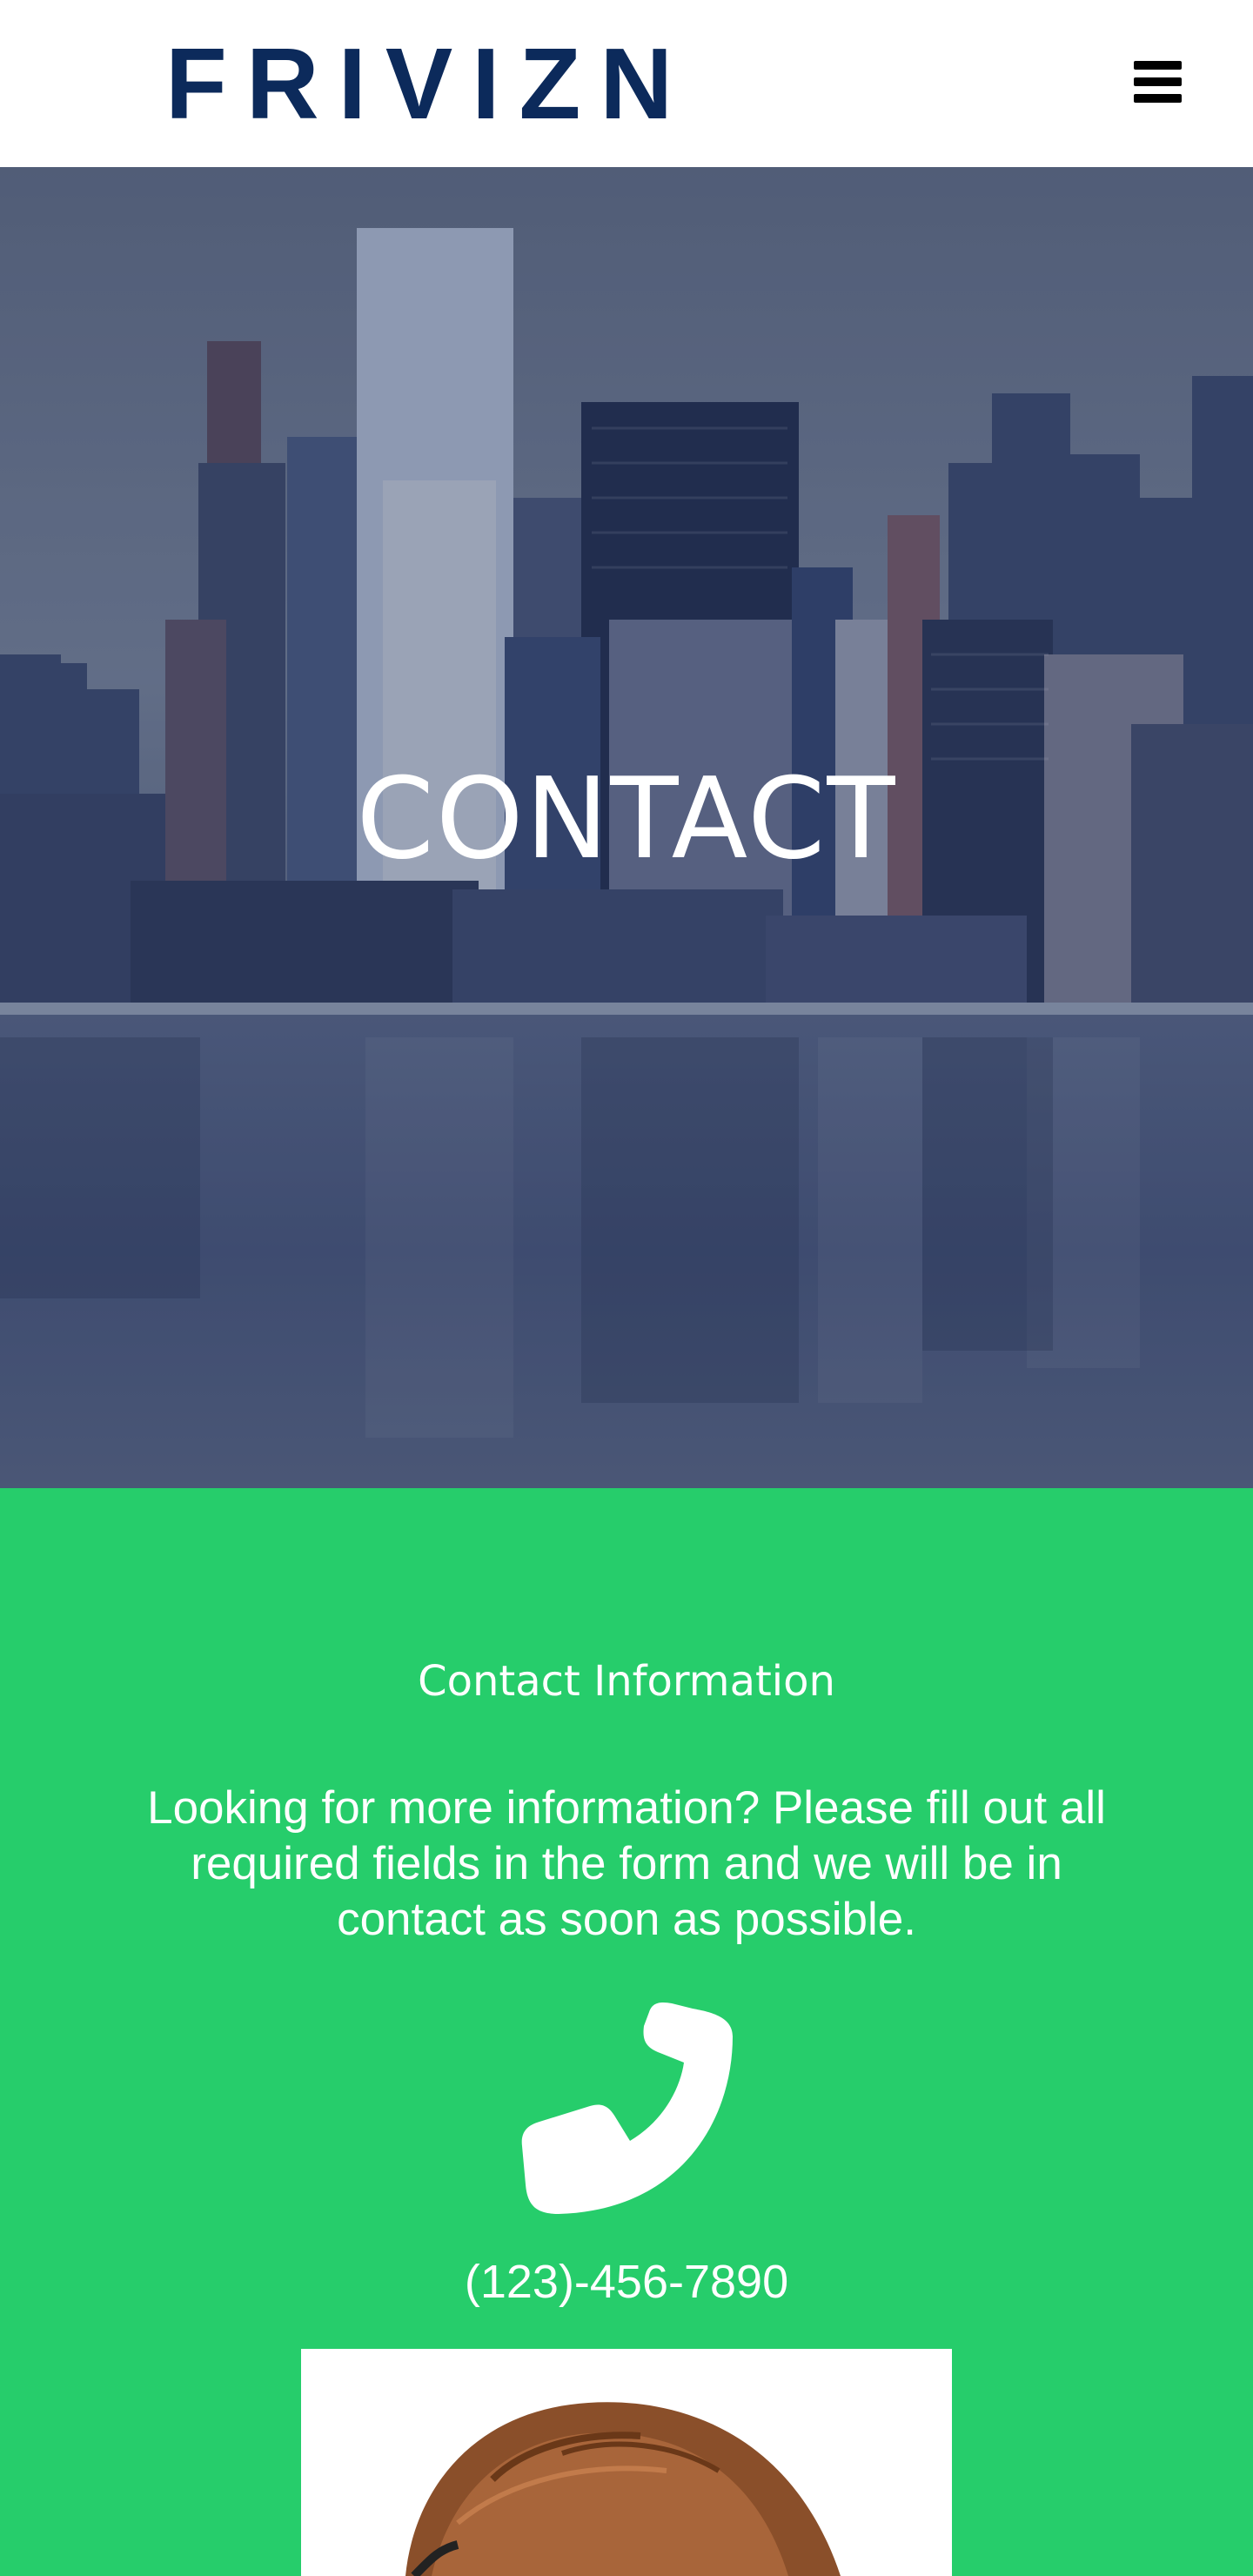 The height and width of the screenshot is (2576, 1253). I want to click on site-header: FRIVIZN, so click(626, 83).